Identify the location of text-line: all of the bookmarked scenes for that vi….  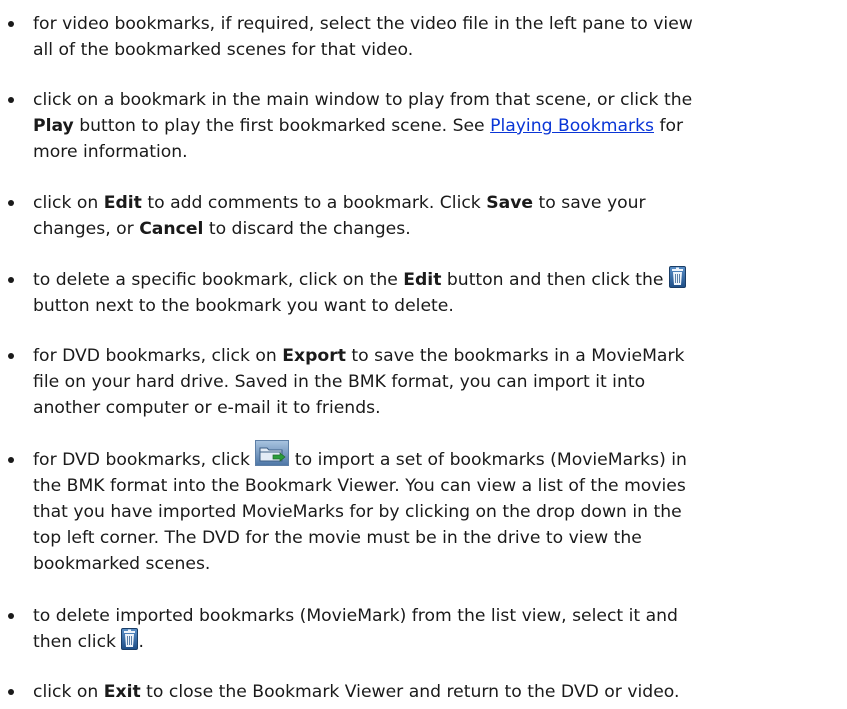
(223, 50).